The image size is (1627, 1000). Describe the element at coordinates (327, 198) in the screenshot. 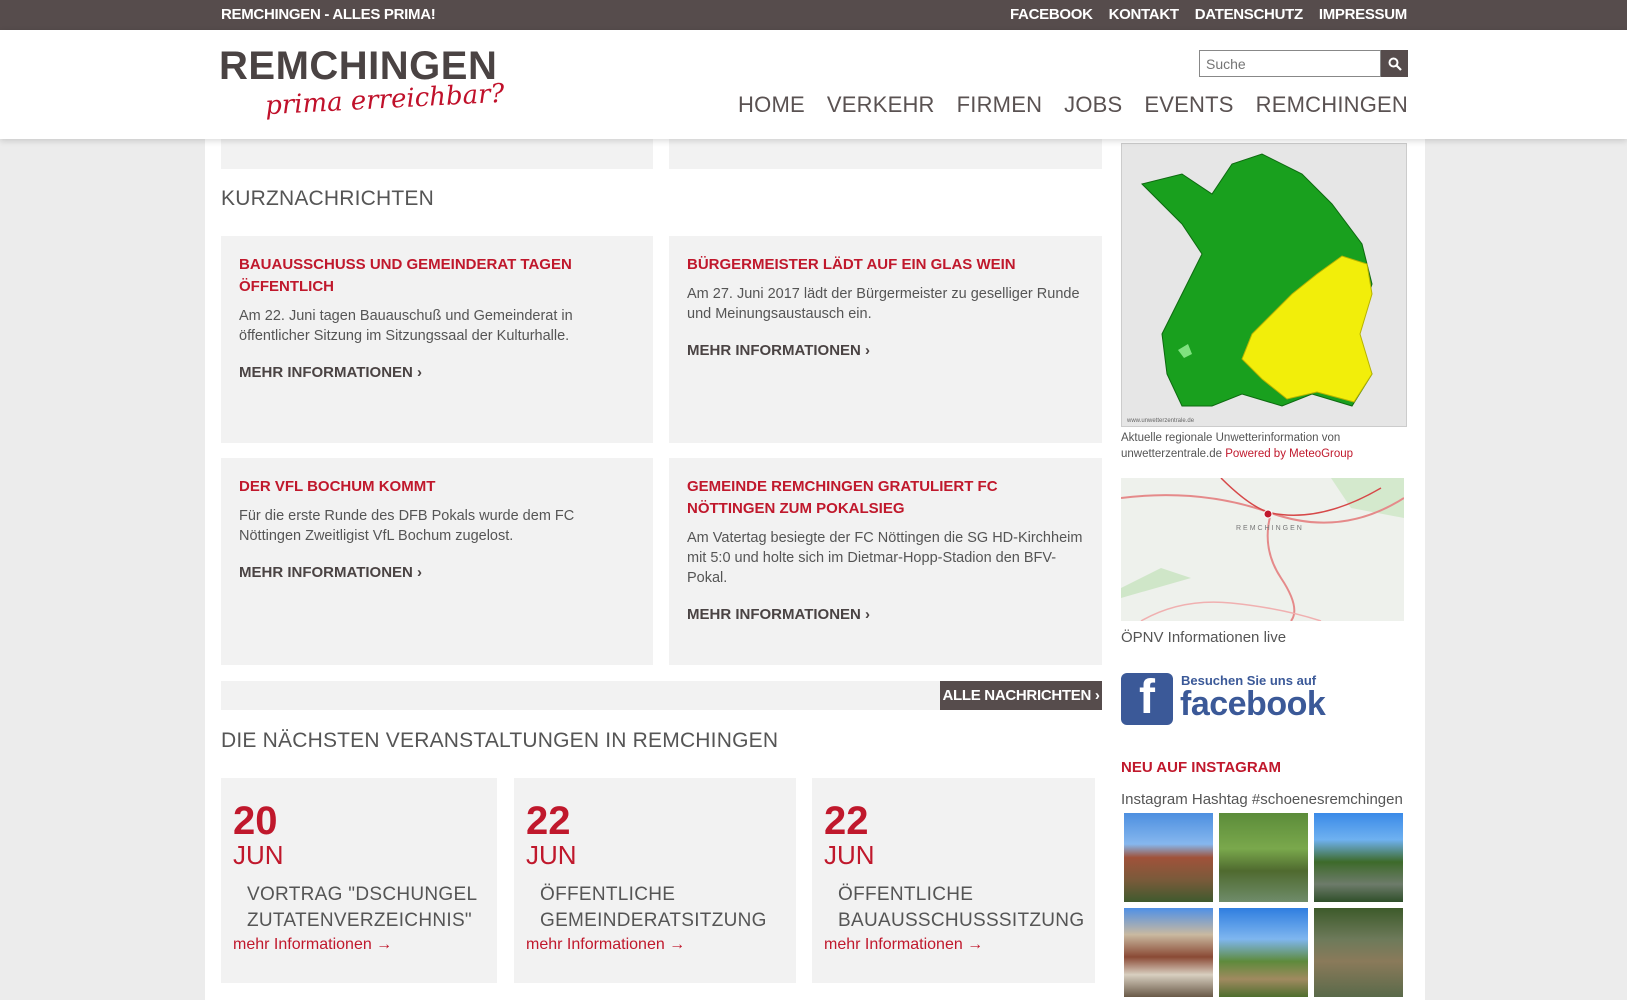

I see `news-section-title: KURZNACHRICHTEN` at that location.